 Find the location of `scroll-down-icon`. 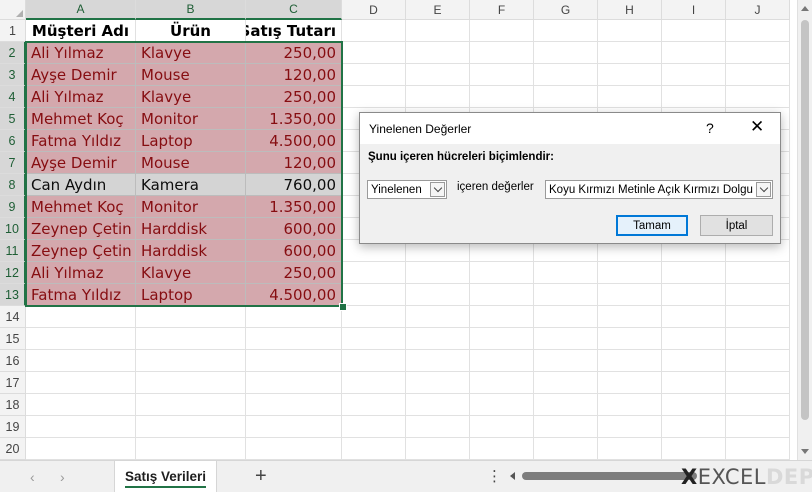

scroll-down-icon is located at coordinates (805, 451).